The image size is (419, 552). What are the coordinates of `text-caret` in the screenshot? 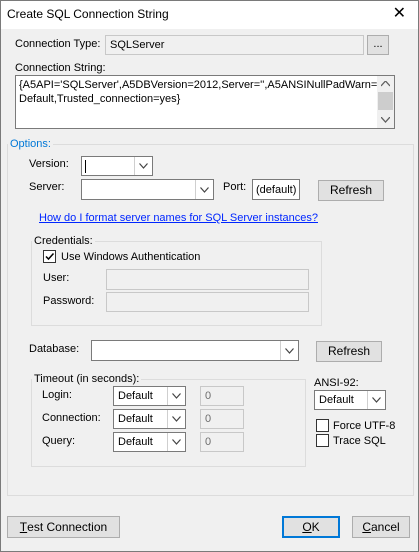 It's located at (85, 166).